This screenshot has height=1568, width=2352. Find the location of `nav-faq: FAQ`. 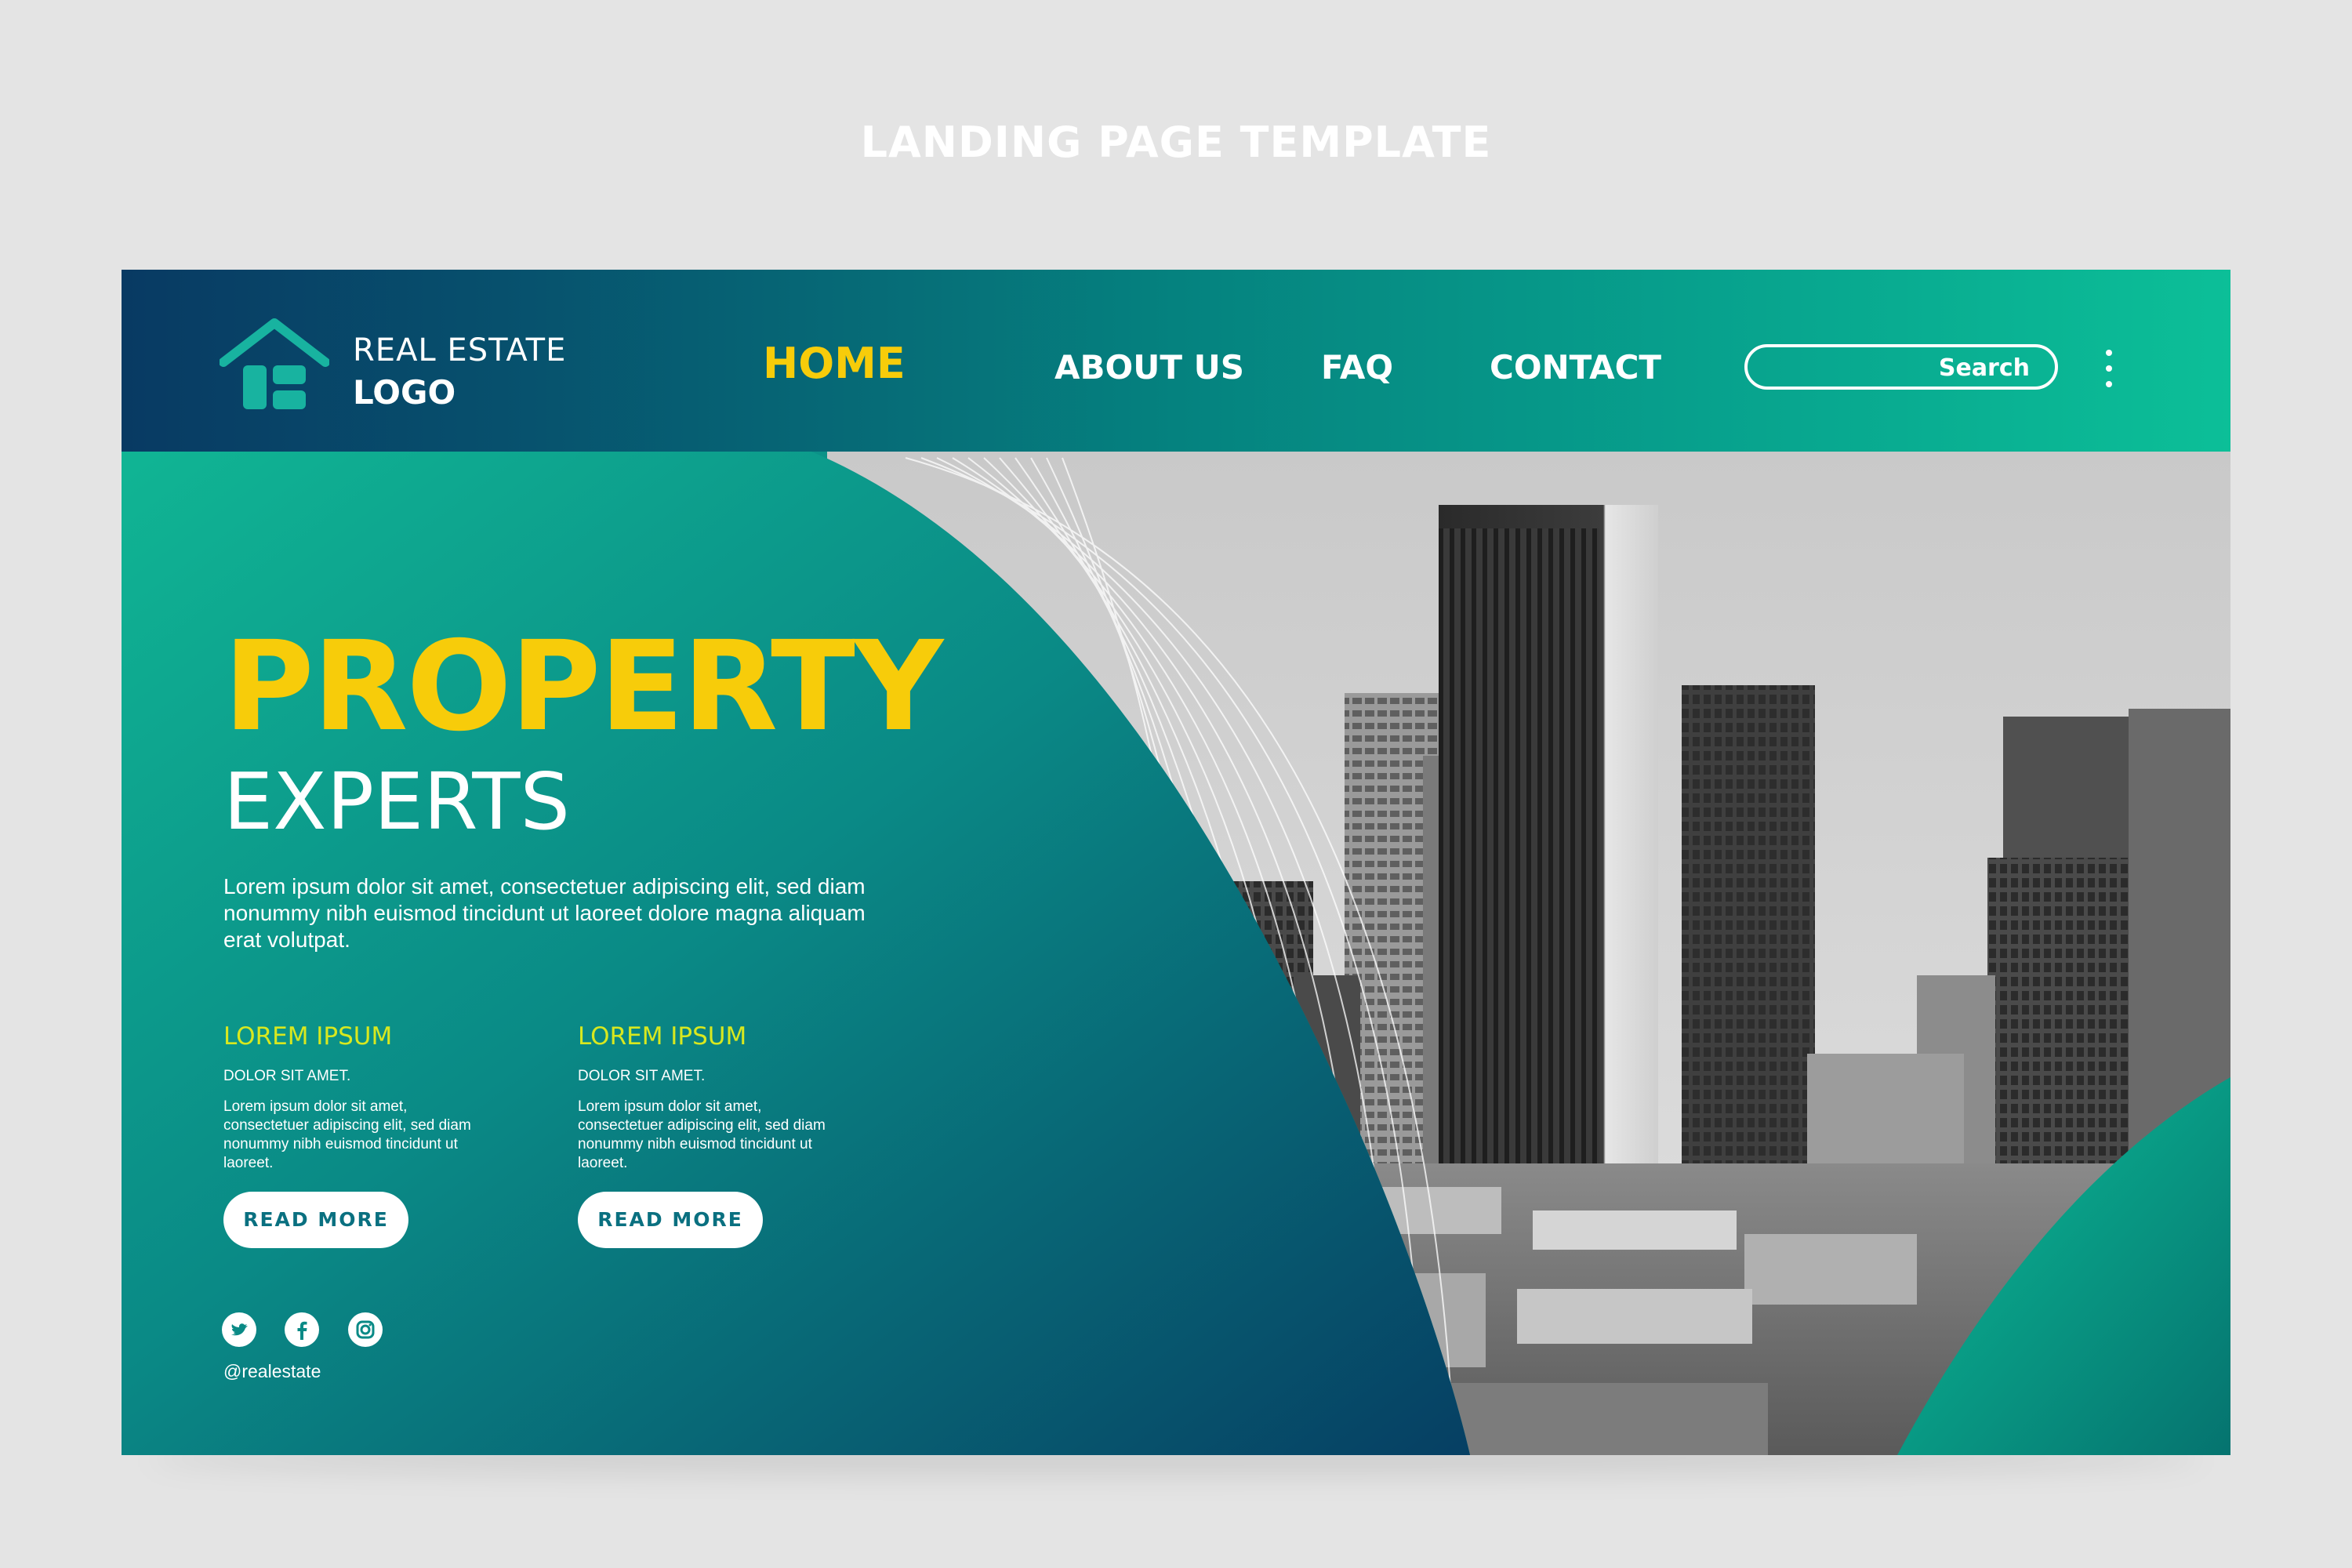

nav-faq: FAQ is located at coordinates (1357, 367).